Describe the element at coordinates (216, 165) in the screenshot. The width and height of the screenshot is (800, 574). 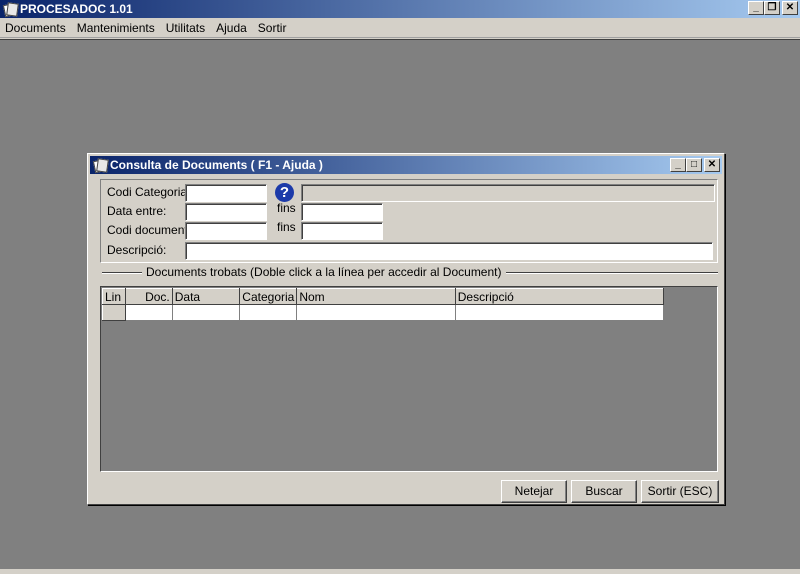
I see `dialog-title: Consulta de Documents ( F1 - Ajuda )` at that location.